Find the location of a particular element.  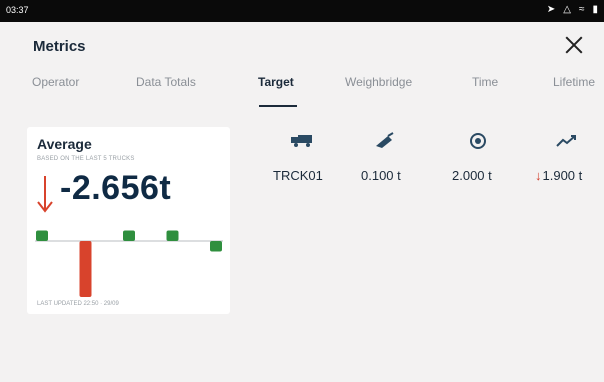

dialog-title: Metrics is located at coordinates (59, 46).